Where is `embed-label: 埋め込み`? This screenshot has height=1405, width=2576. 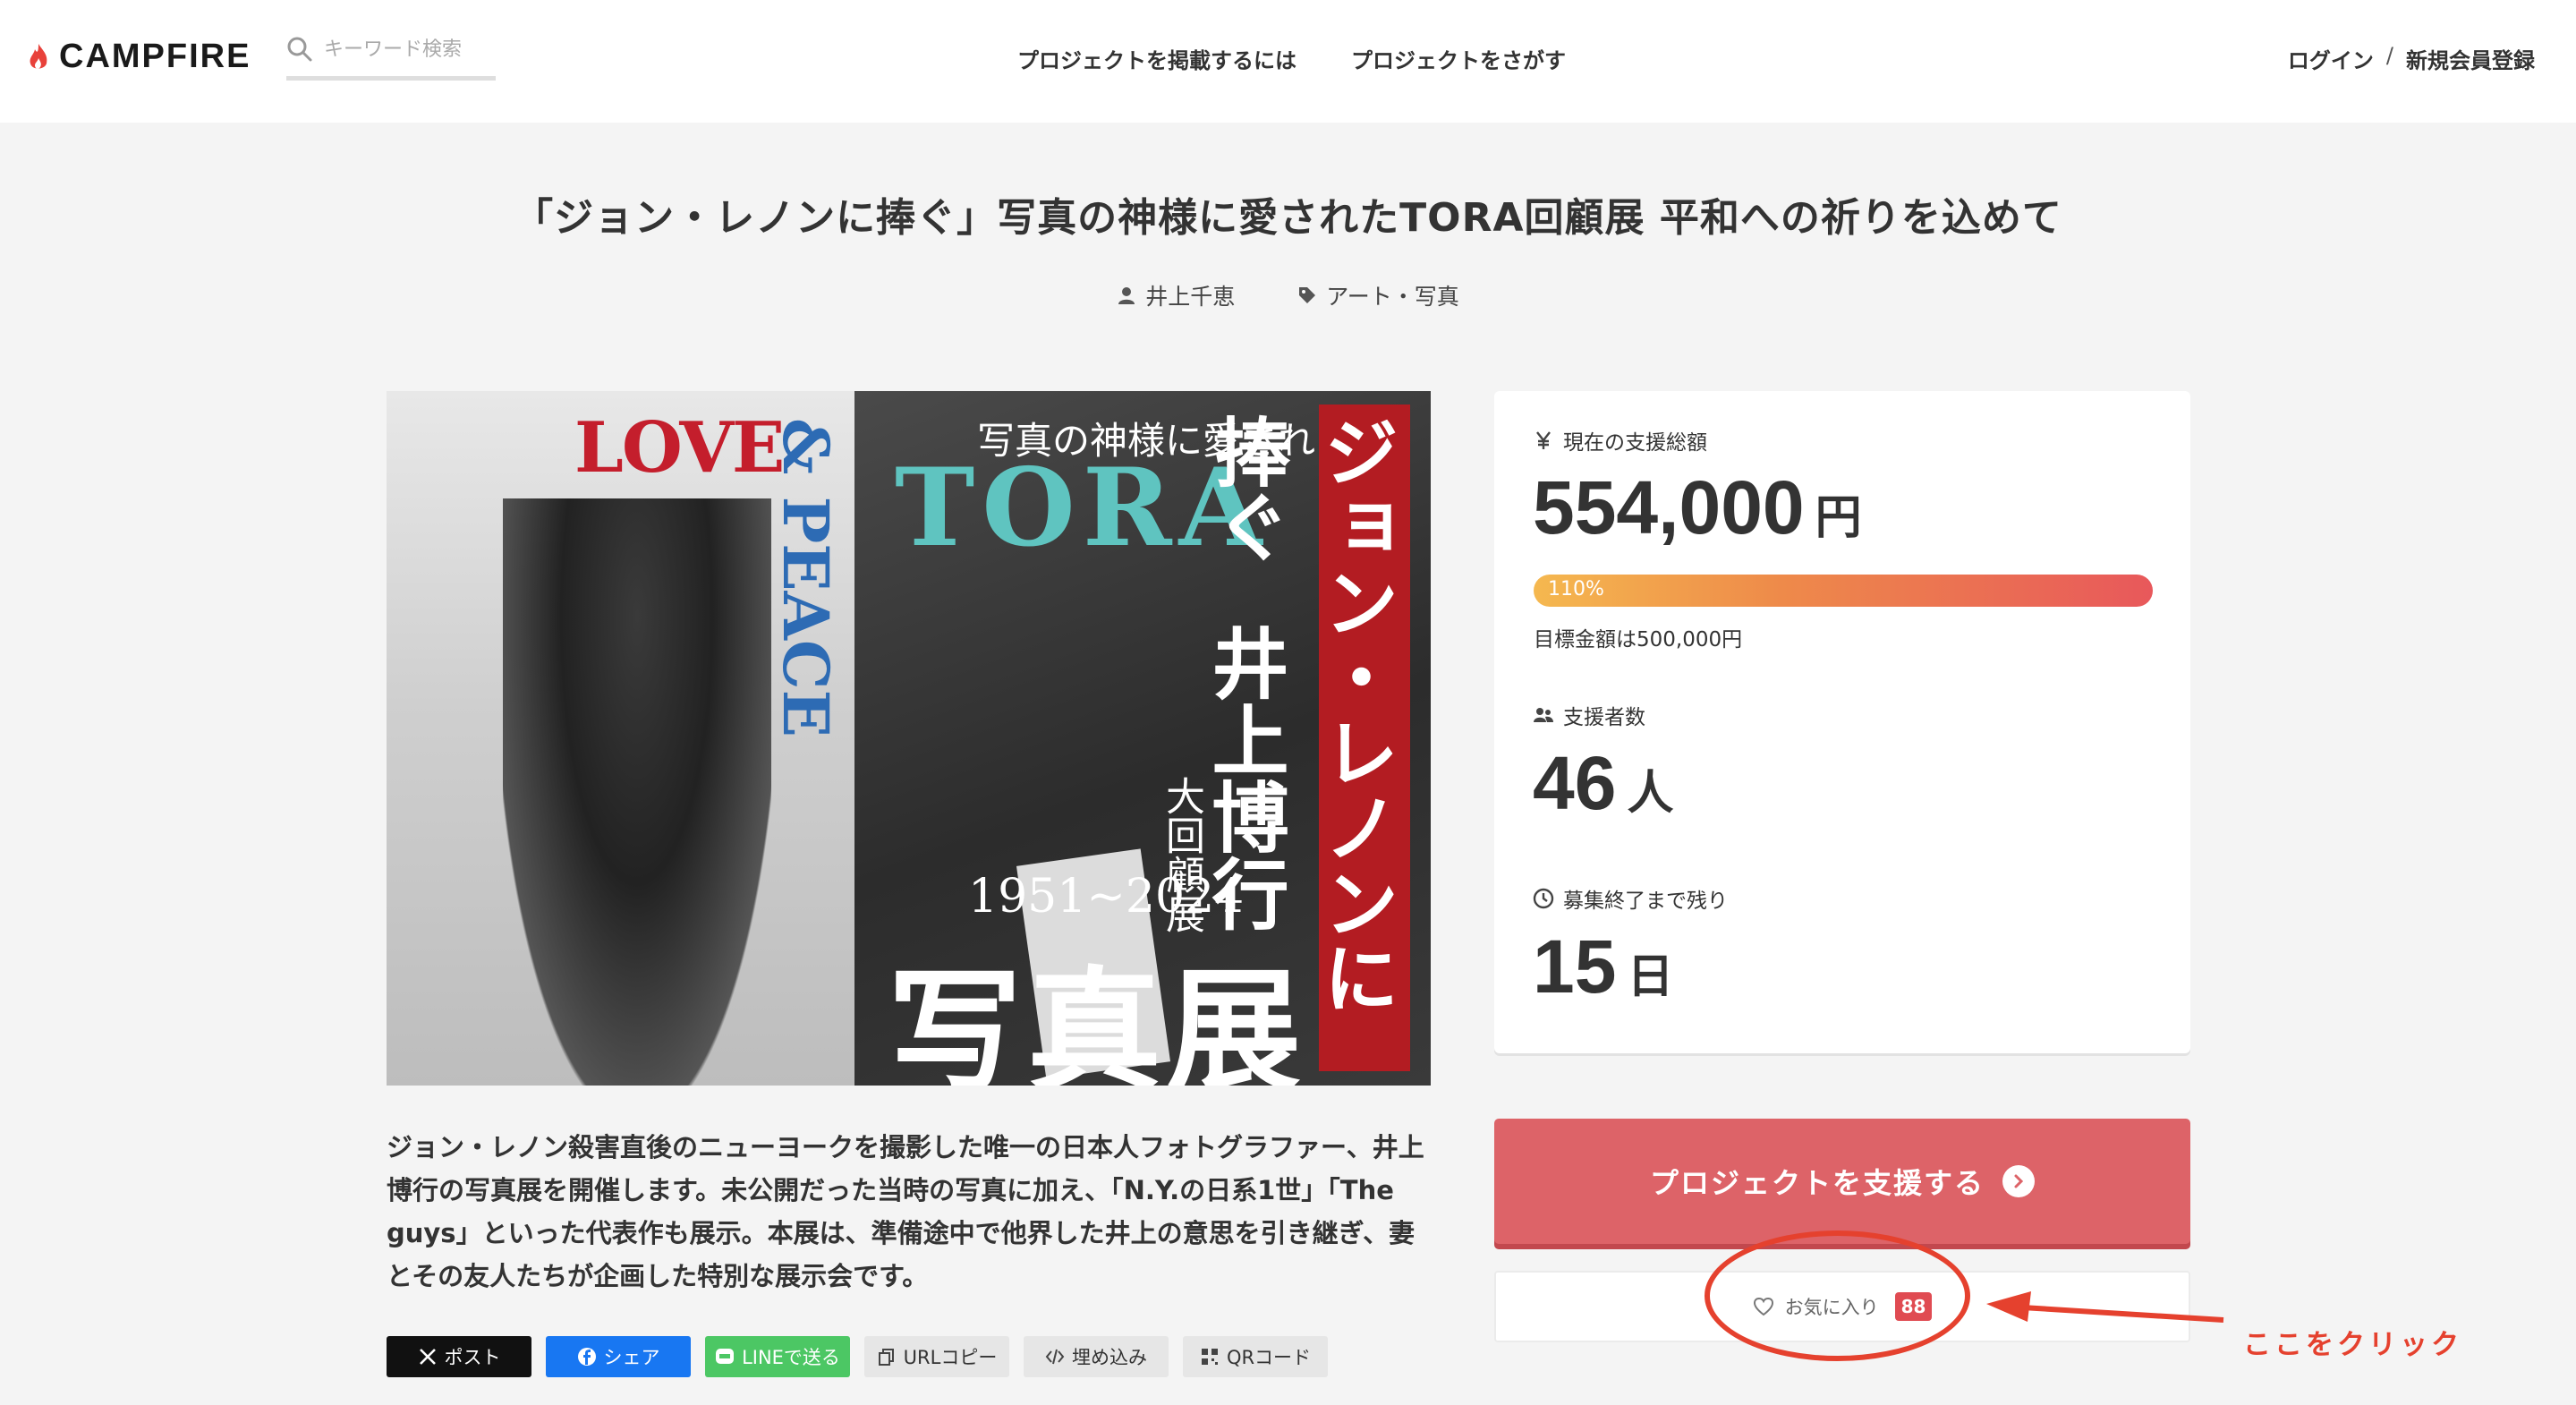 embed-label: 埋め込み is located at coordinates (1109, 1357).